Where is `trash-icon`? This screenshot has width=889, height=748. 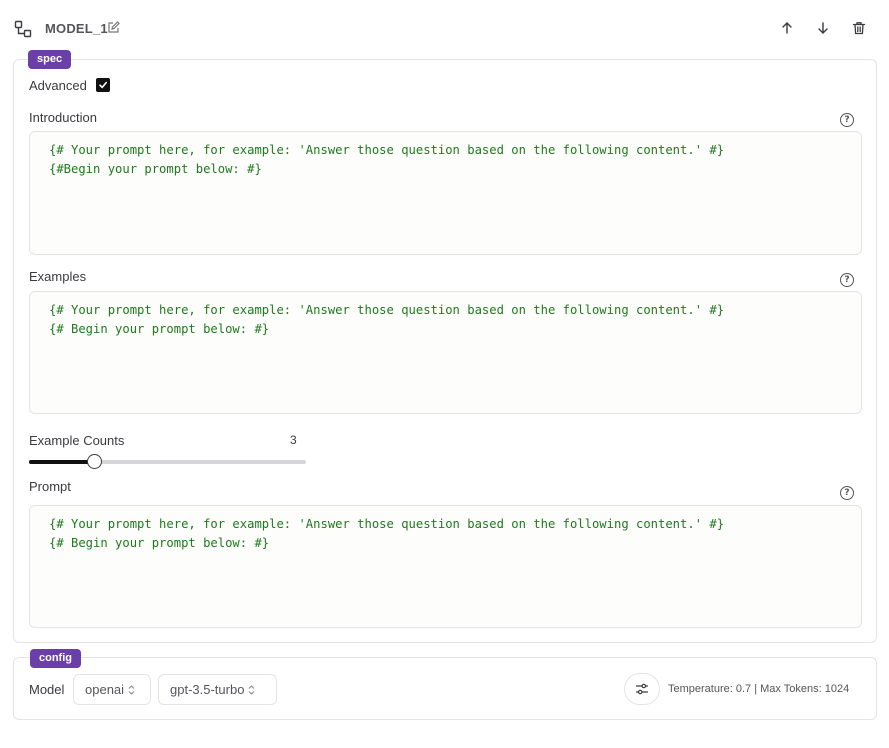
trash-icon is located at coordinates (859, 28).